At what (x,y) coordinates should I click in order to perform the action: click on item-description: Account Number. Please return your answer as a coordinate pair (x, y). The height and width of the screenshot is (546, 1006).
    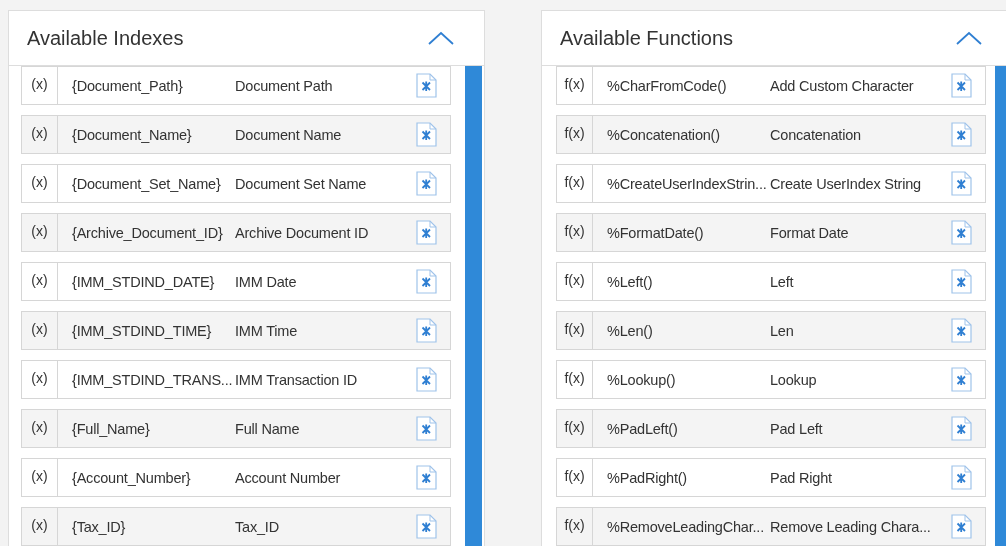
    Looking at the image, I should click on (288, 477).